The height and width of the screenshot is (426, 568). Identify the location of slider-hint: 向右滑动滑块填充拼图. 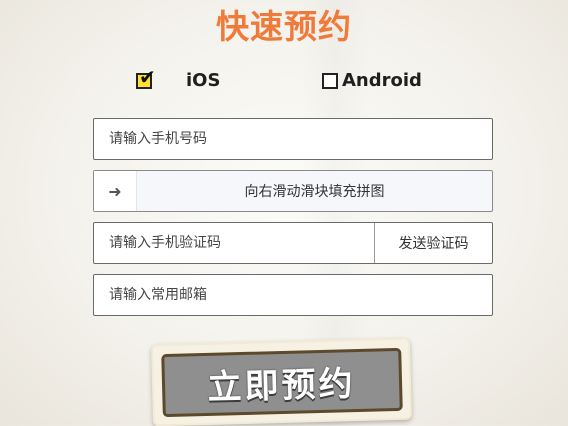
(314, 192).